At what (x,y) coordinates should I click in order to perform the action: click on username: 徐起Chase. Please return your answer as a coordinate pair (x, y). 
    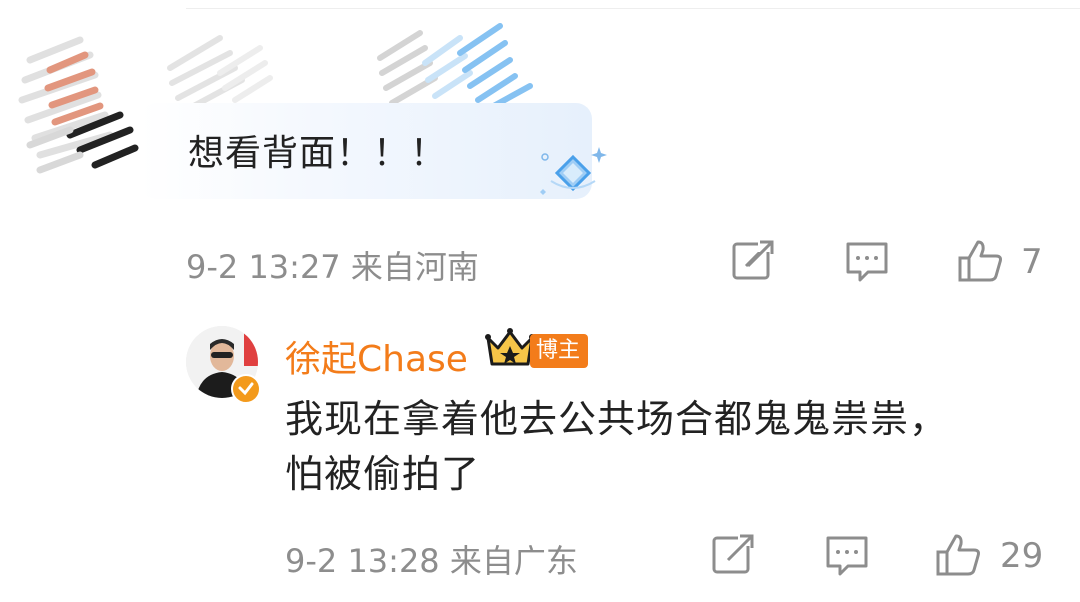
    Looking at the image, I should click on (376, 356).